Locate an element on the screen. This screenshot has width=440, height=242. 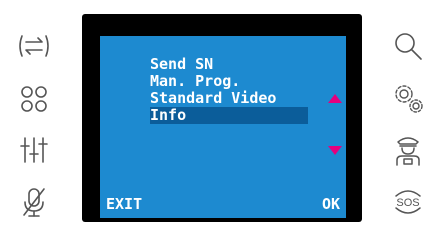
four-circles-icon is located at coordinates (34, 98).